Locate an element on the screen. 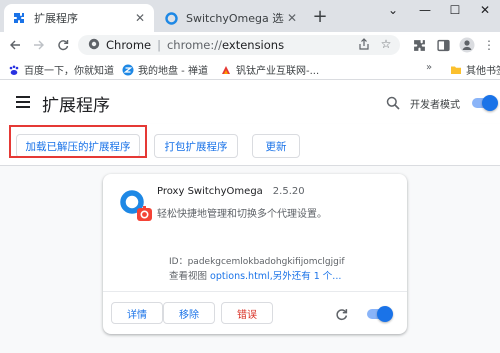 The image size is (500, 353). remove-button: 移除 is located at coordinates (189, 313).